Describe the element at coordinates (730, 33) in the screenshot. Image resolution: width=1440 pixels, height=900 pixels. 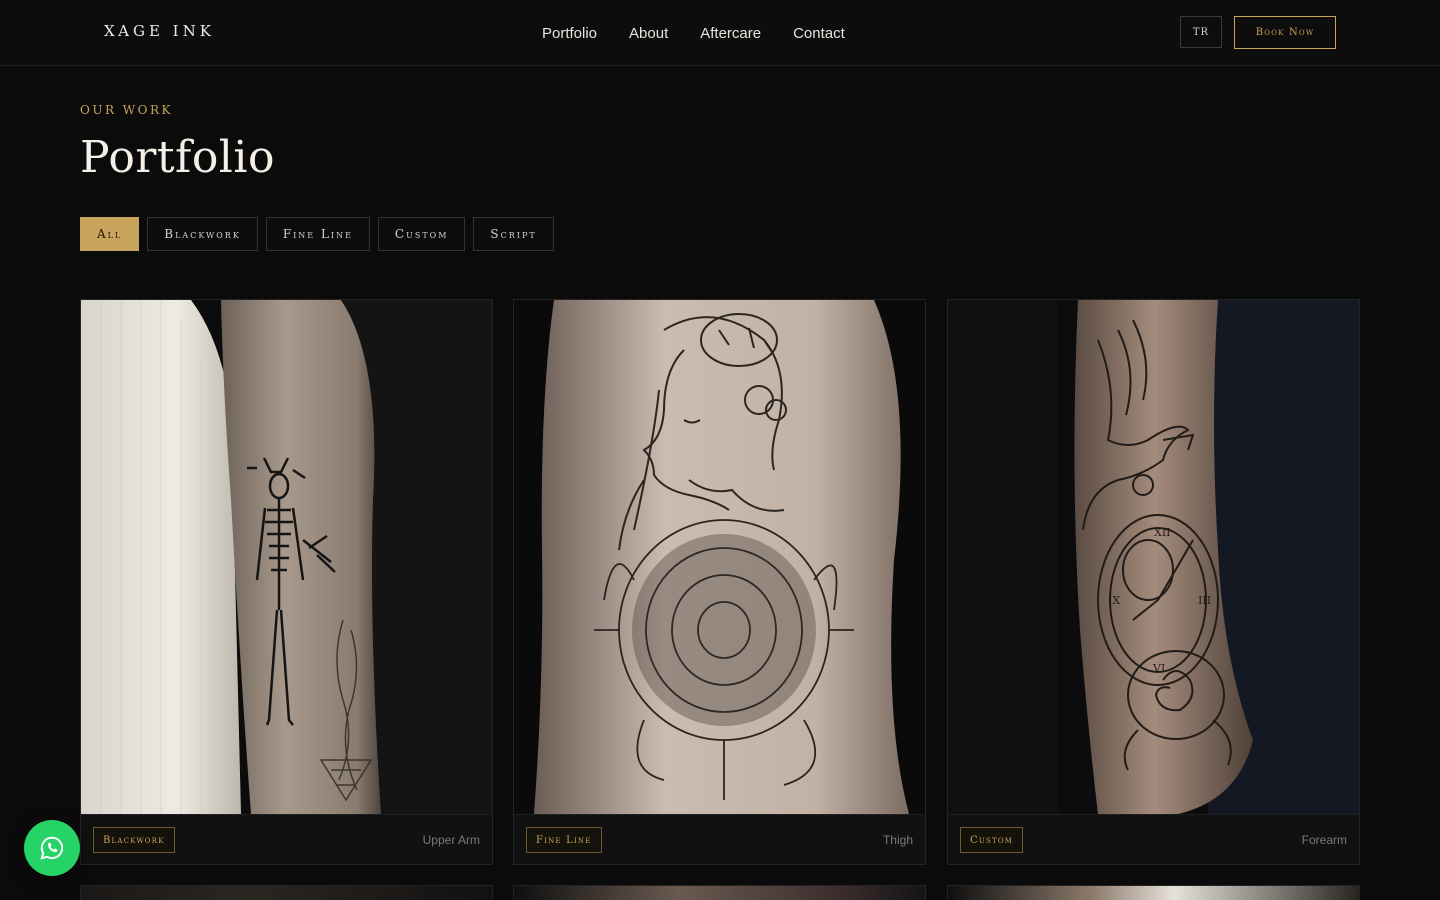
I see `nav-aftercare: Aftercare` at that location.